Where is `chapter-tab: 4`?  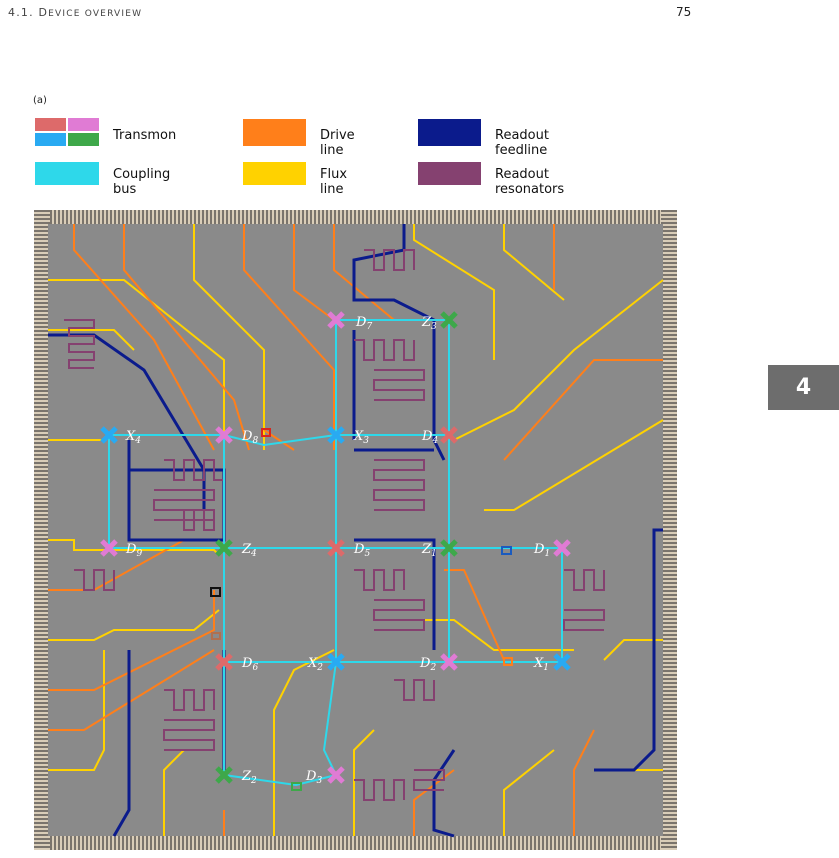 chapter-tab: 4 is located at coordinates (803, 387).